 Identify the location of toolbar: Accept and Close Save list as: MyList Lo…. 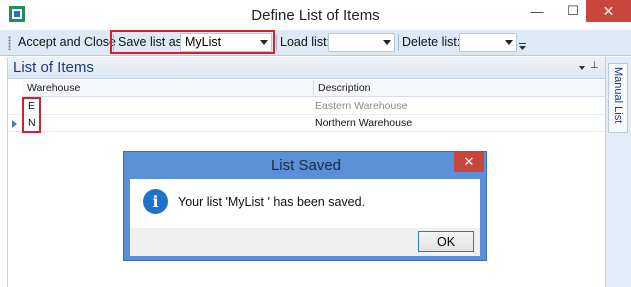
(315, 43).